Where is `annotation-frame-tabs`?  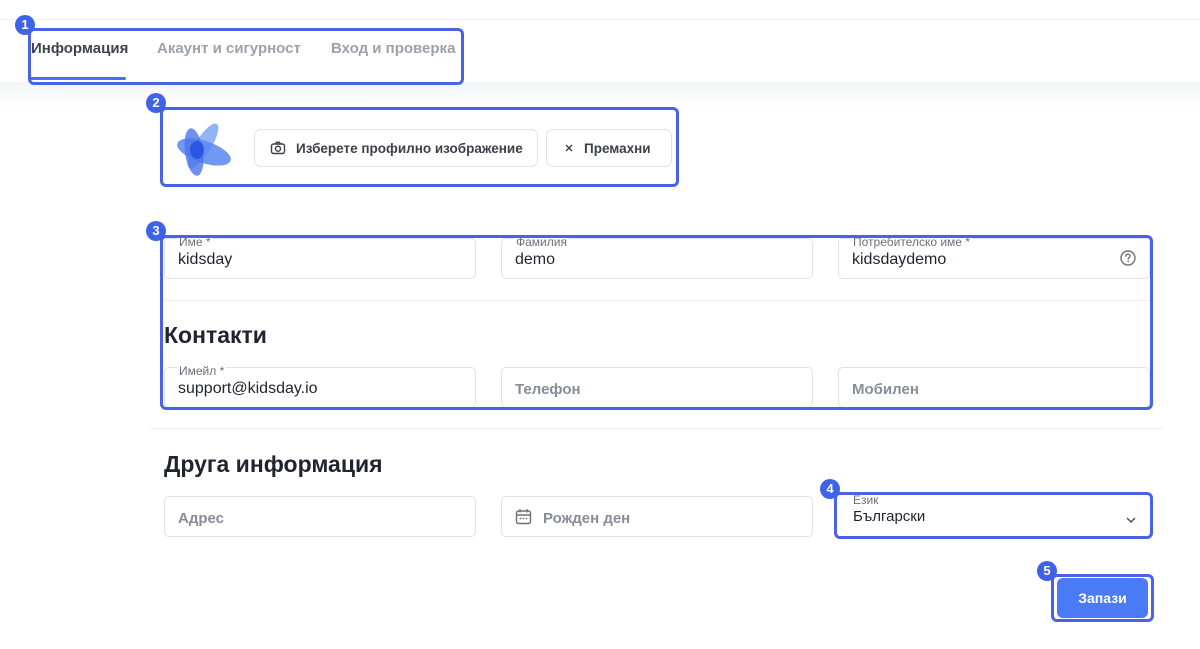 annotation-frame-tabs is located at coordinates (246, 56).